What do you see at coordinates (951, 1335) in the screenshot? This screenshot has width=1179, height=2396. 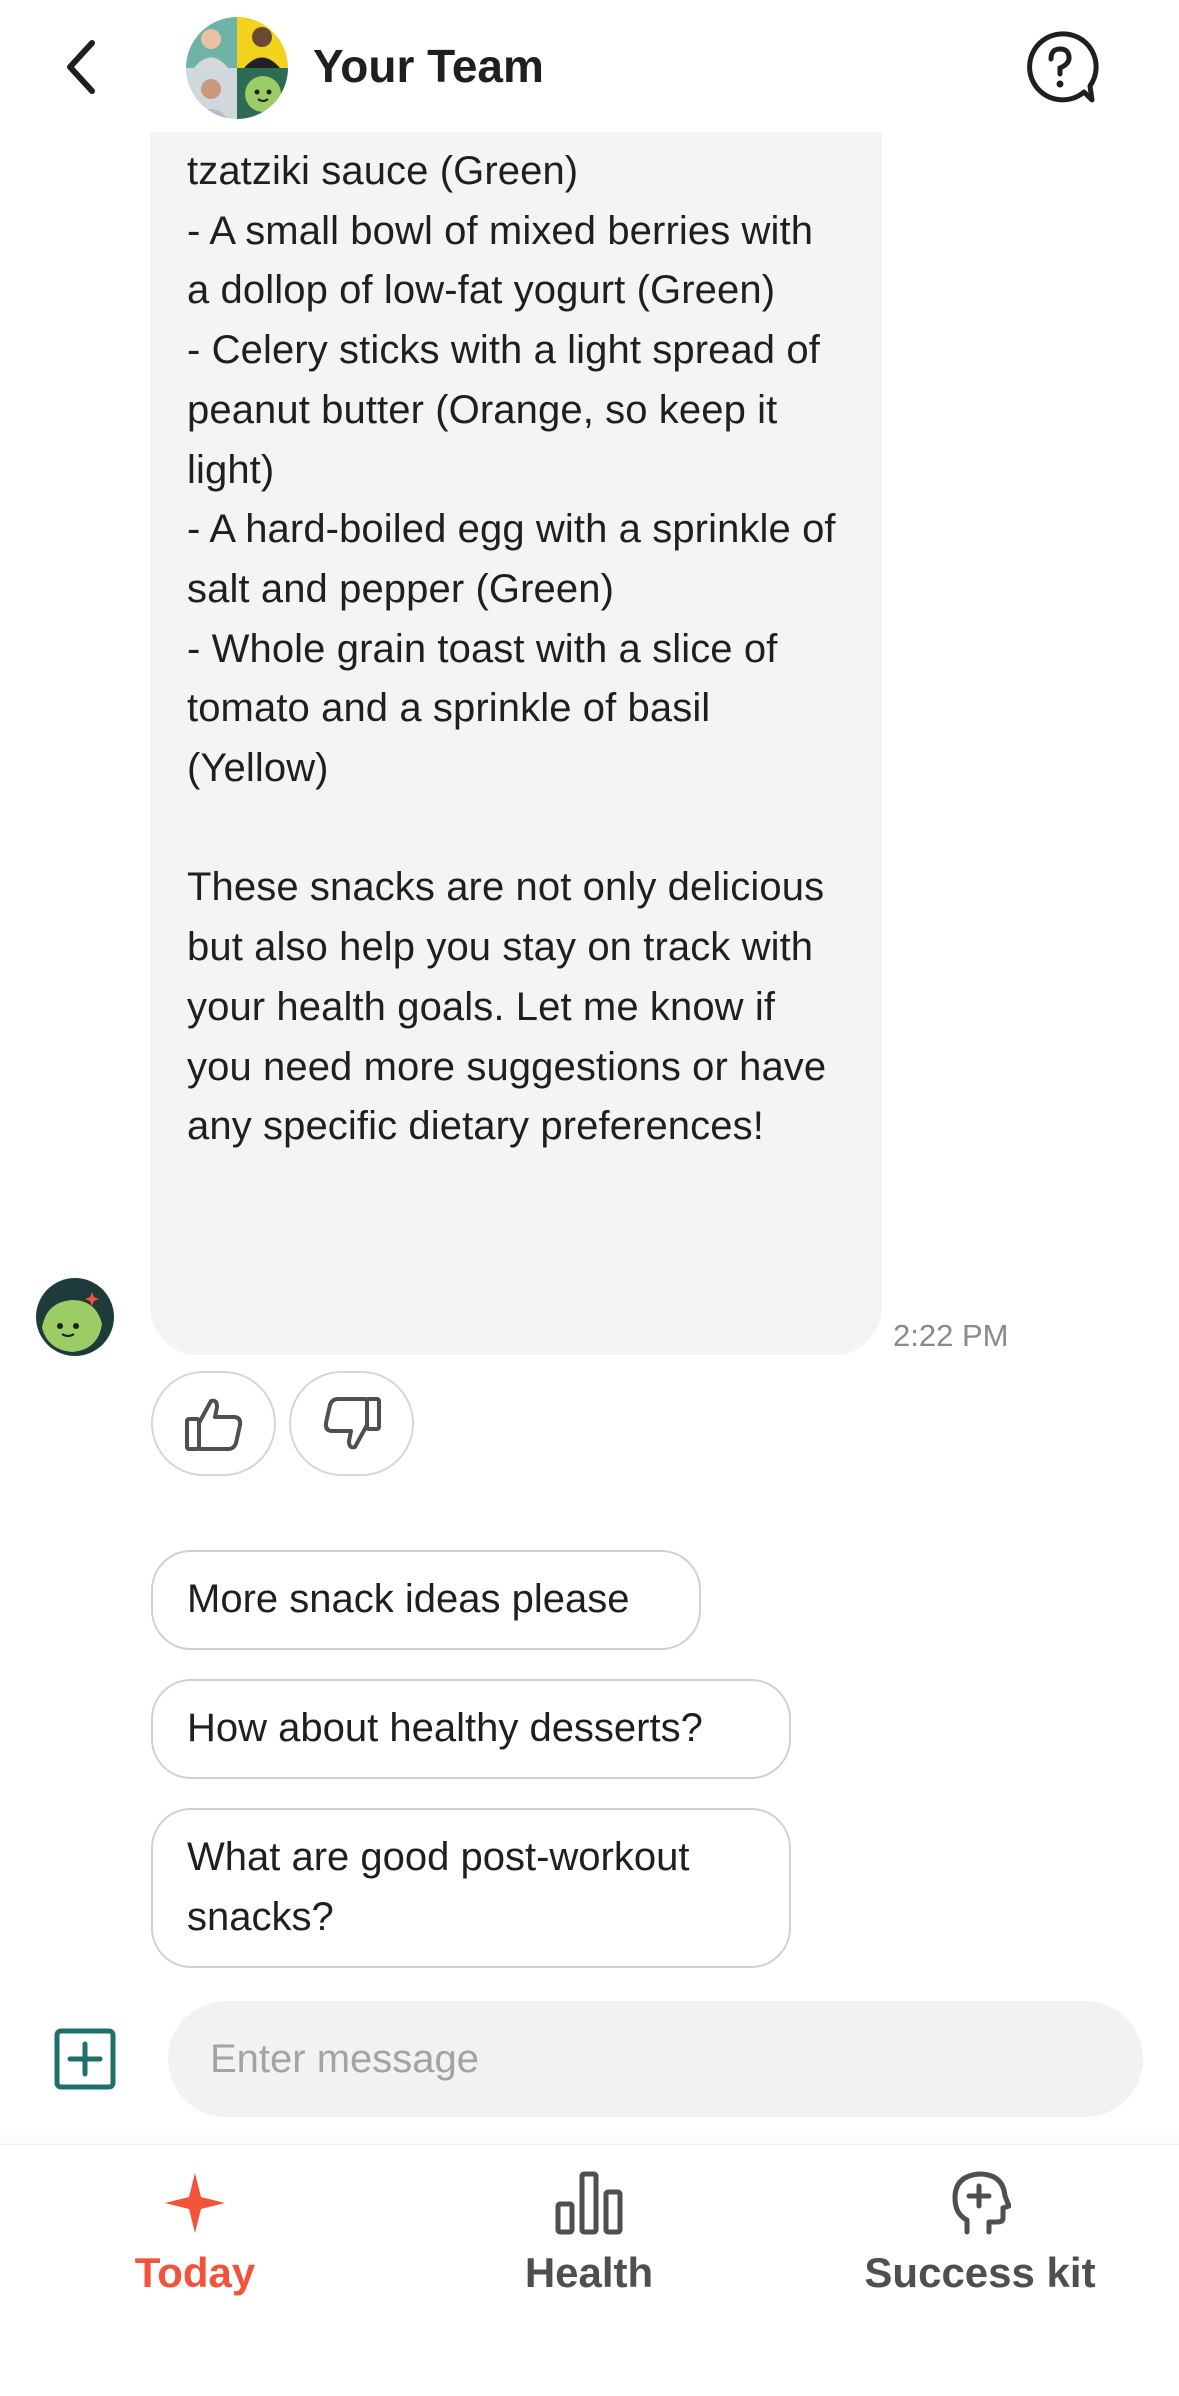 I see `message-timestamp: 2:22 PM` at bounding box center [951, 1335].